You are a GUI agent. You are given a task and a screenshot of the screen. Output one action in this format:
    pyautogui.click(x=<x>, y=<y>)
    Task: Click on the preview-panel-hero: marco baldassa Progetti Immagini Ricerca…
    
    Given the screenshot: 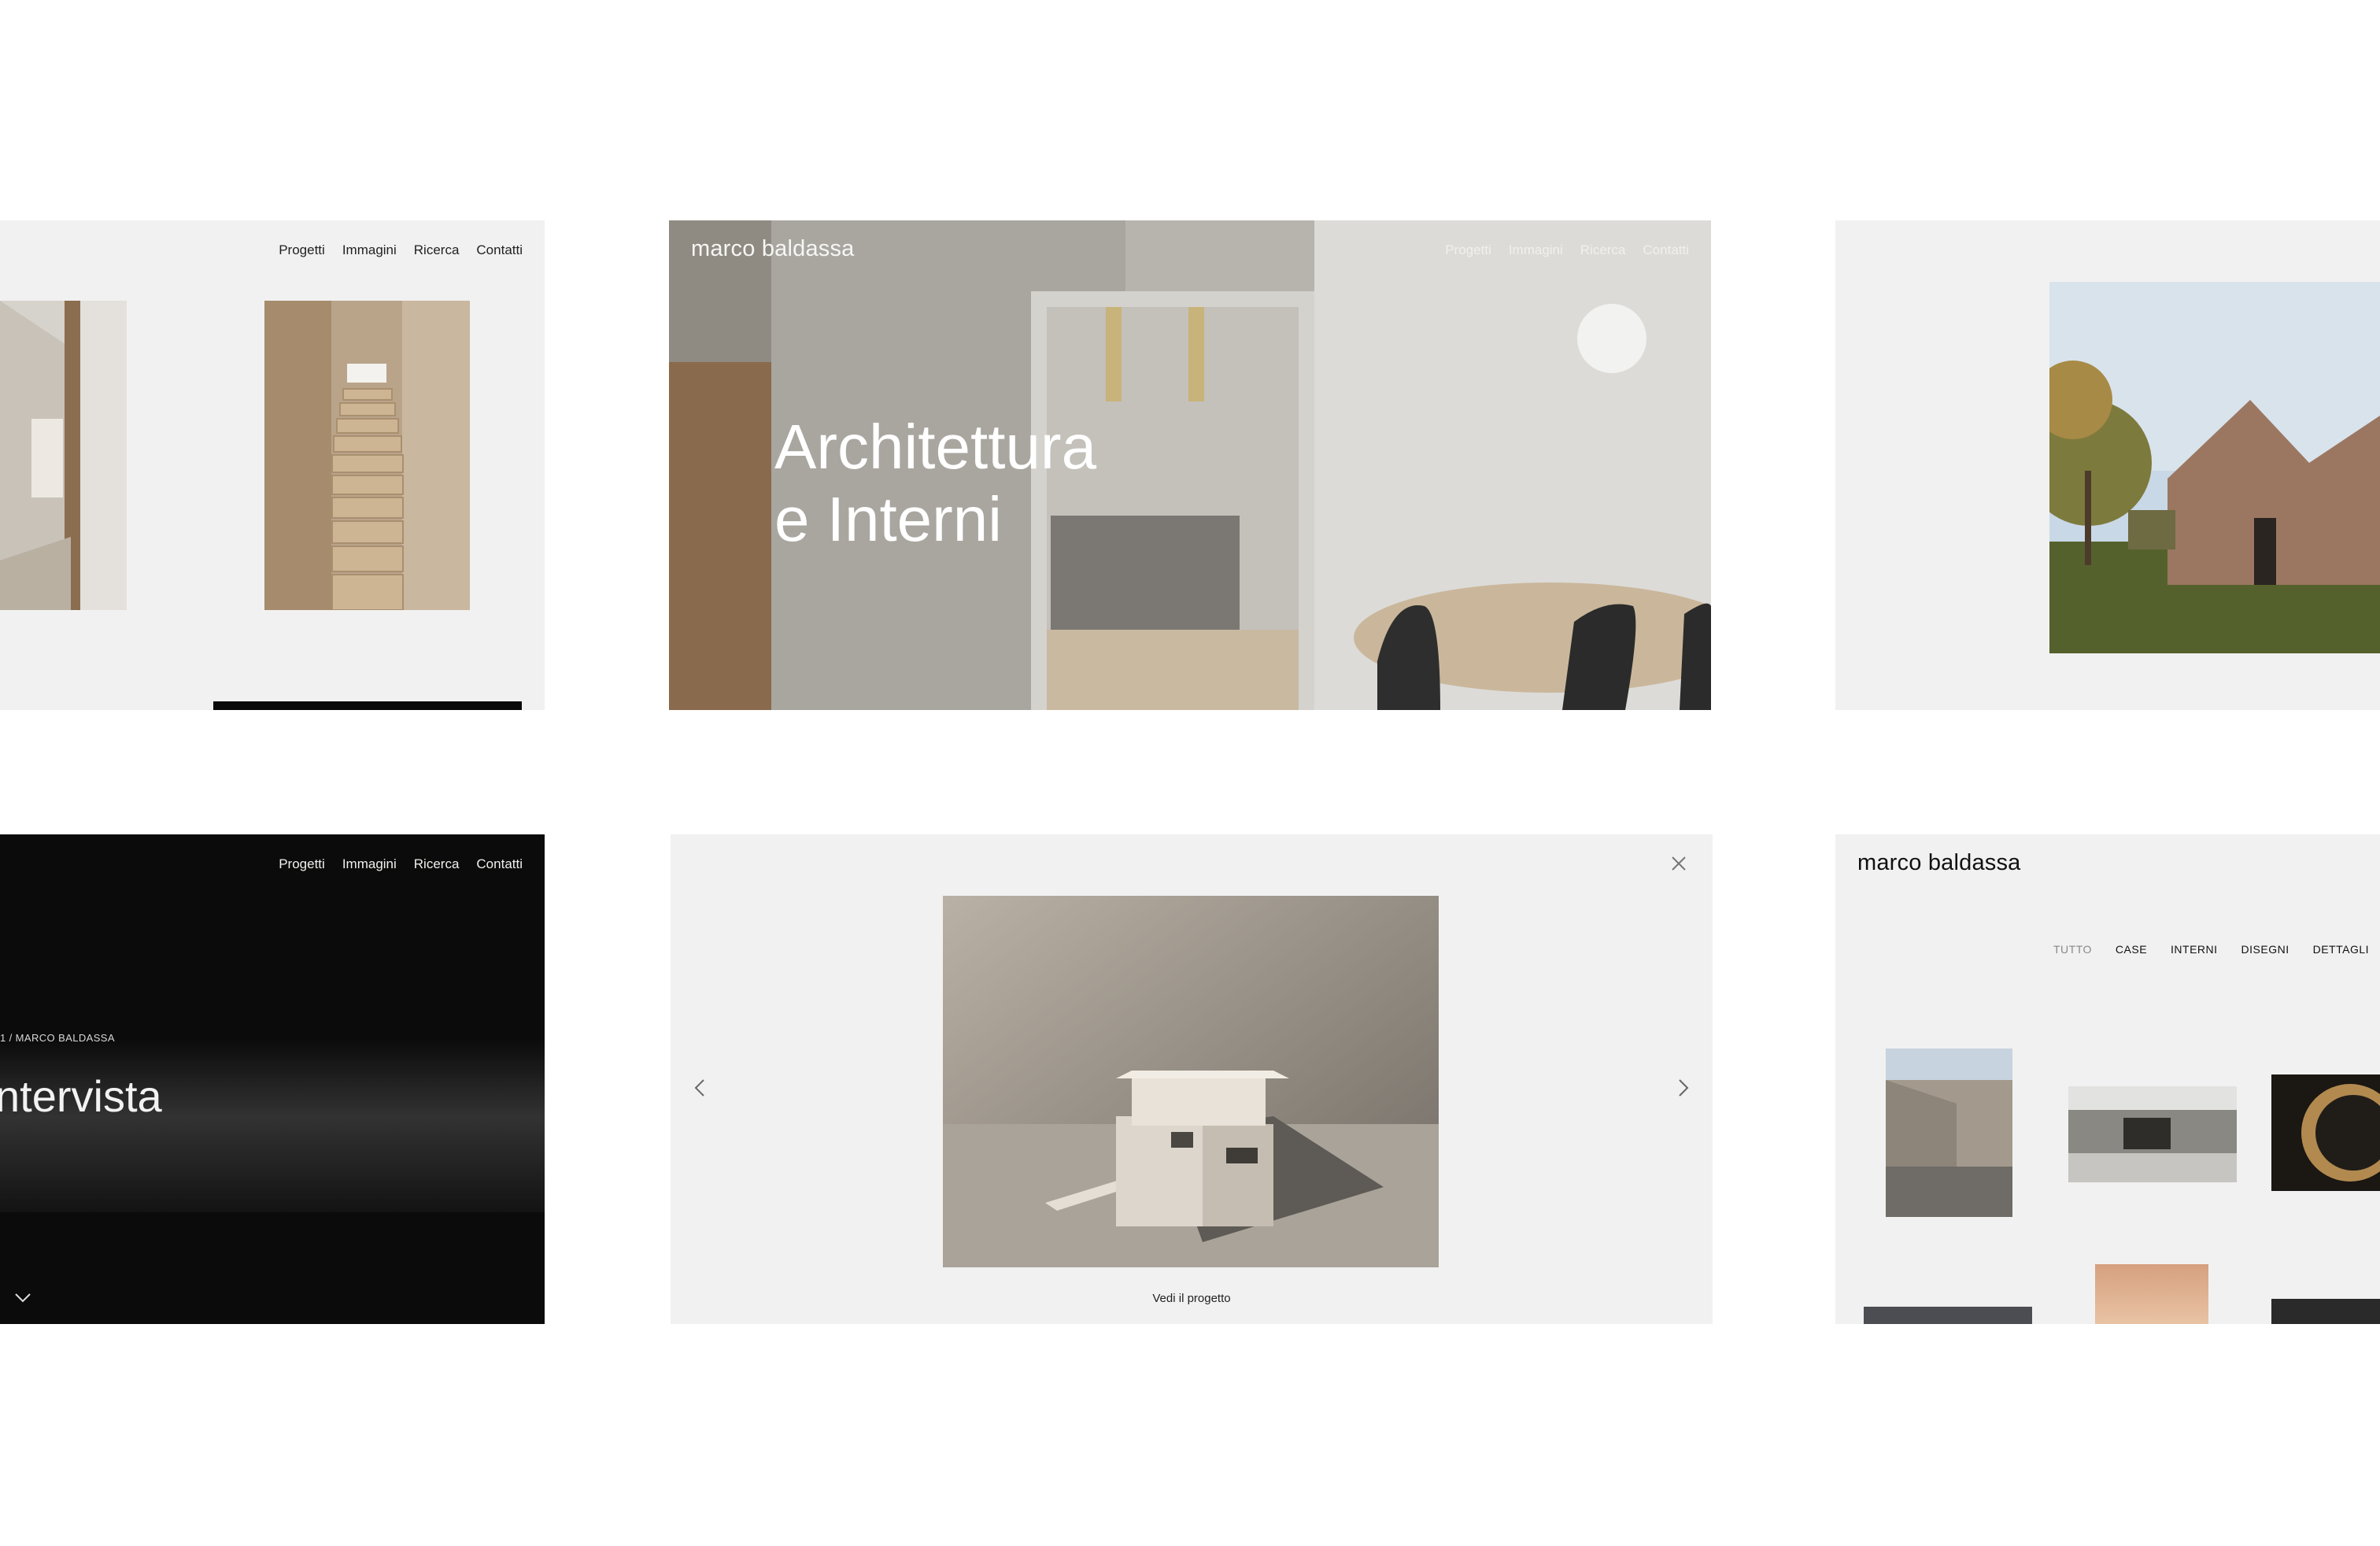 What is the action you would take?
    pyautogui.click(x=1190, y=465)
    